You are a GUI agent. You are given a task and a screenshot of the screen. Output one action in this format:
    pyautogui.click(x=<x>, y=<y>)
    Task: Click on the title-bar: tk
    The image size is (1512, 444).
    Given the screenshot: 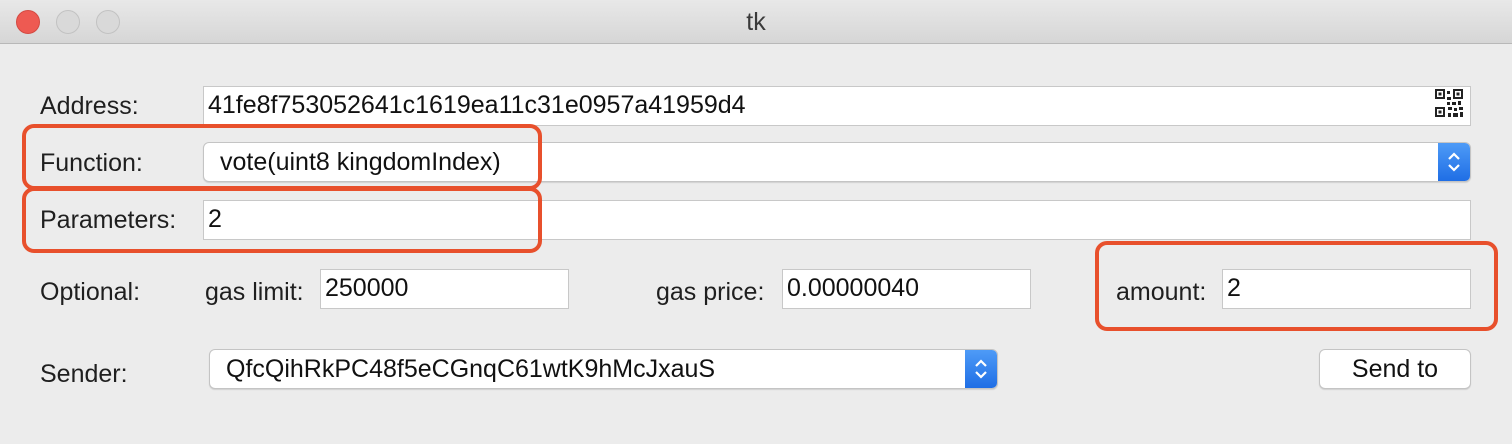 What is the action you would take?
    pyautogui.click(x=756, y=22)
    